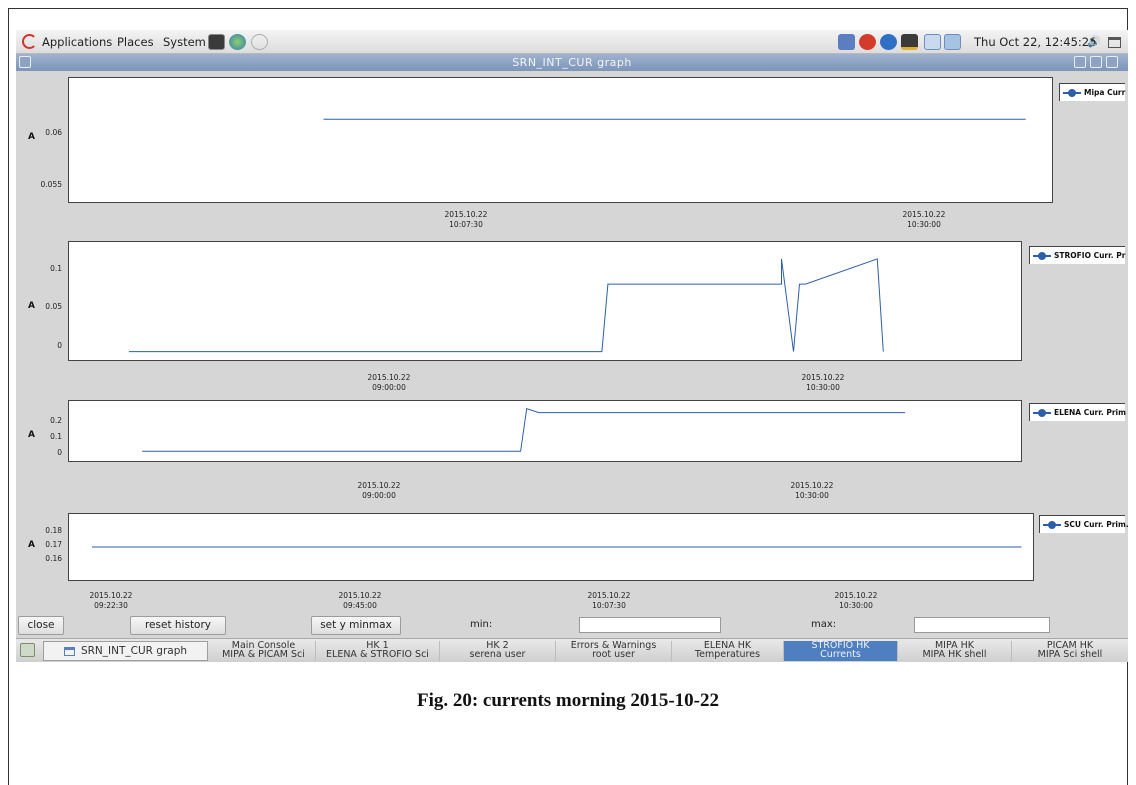  What do you see at coordinates (982, 625) in the screenshot?
I see `max-input` at bounding box center [982, 625].